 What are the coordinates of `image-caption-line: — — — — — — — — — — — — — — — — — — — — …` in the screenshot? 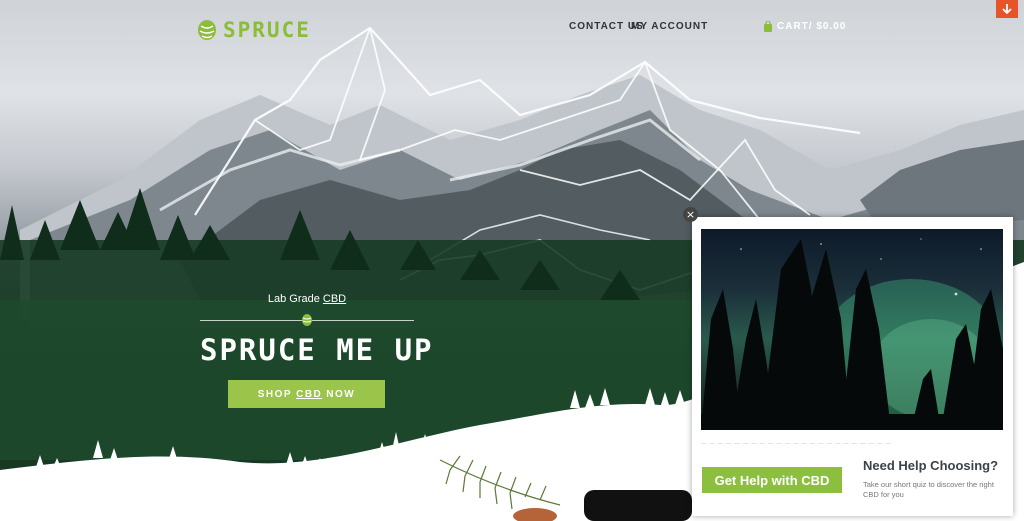 It's located at (796, 444).